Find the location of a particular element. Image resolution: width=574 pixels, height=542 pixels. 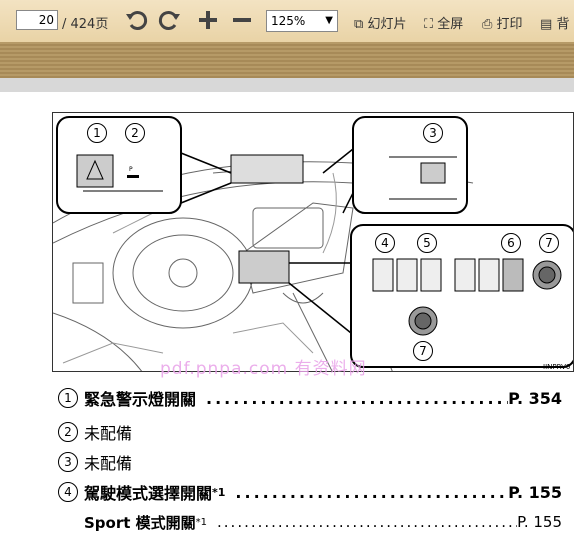

item-number: 4 is located at coordinates (68, 492).